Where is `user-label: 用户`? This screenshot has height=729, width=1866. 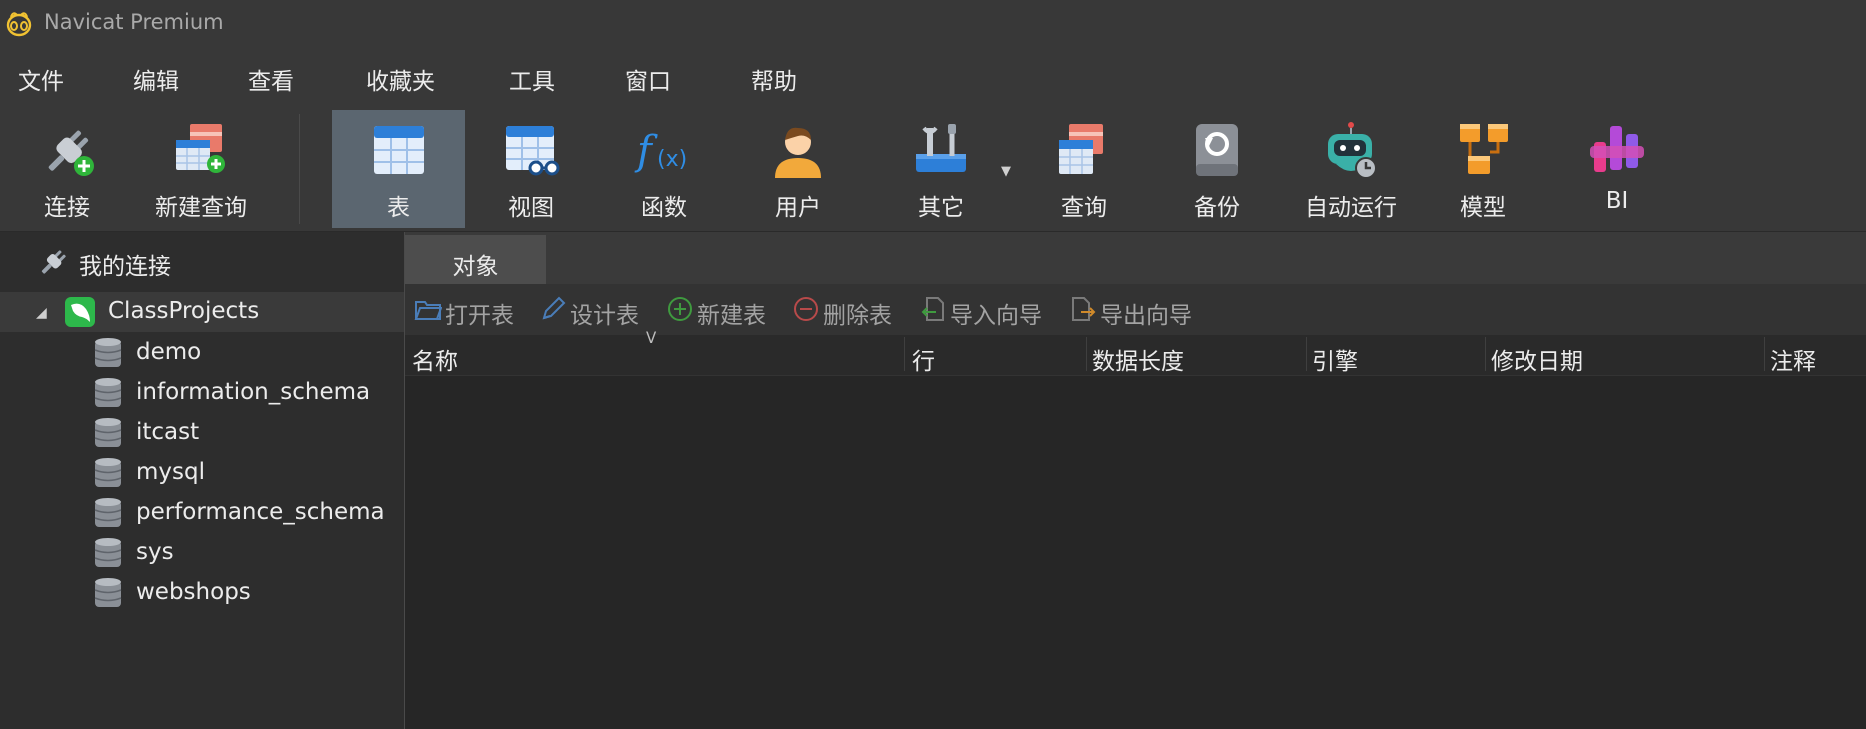
user-label: 用户 is located at coordinates (798, 208).